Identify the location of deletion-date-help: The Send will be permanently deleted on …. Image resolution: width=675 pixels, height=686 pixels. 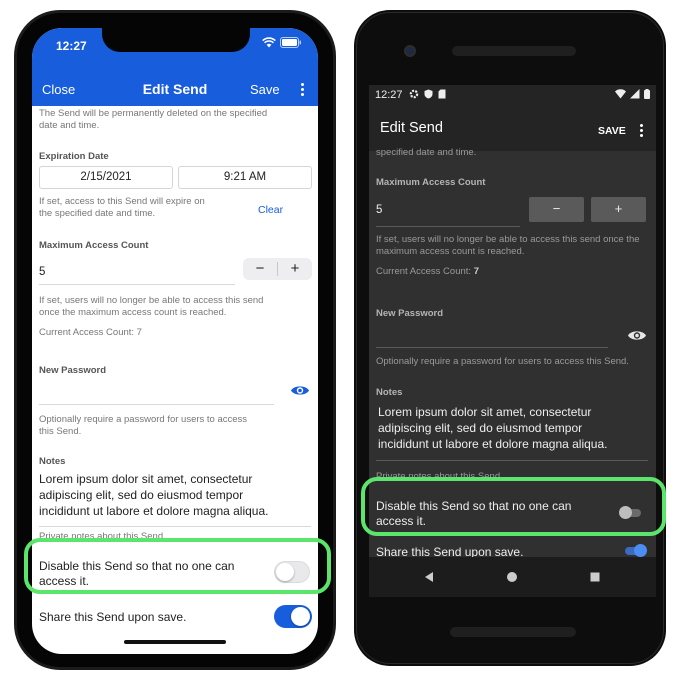
(153, 119).